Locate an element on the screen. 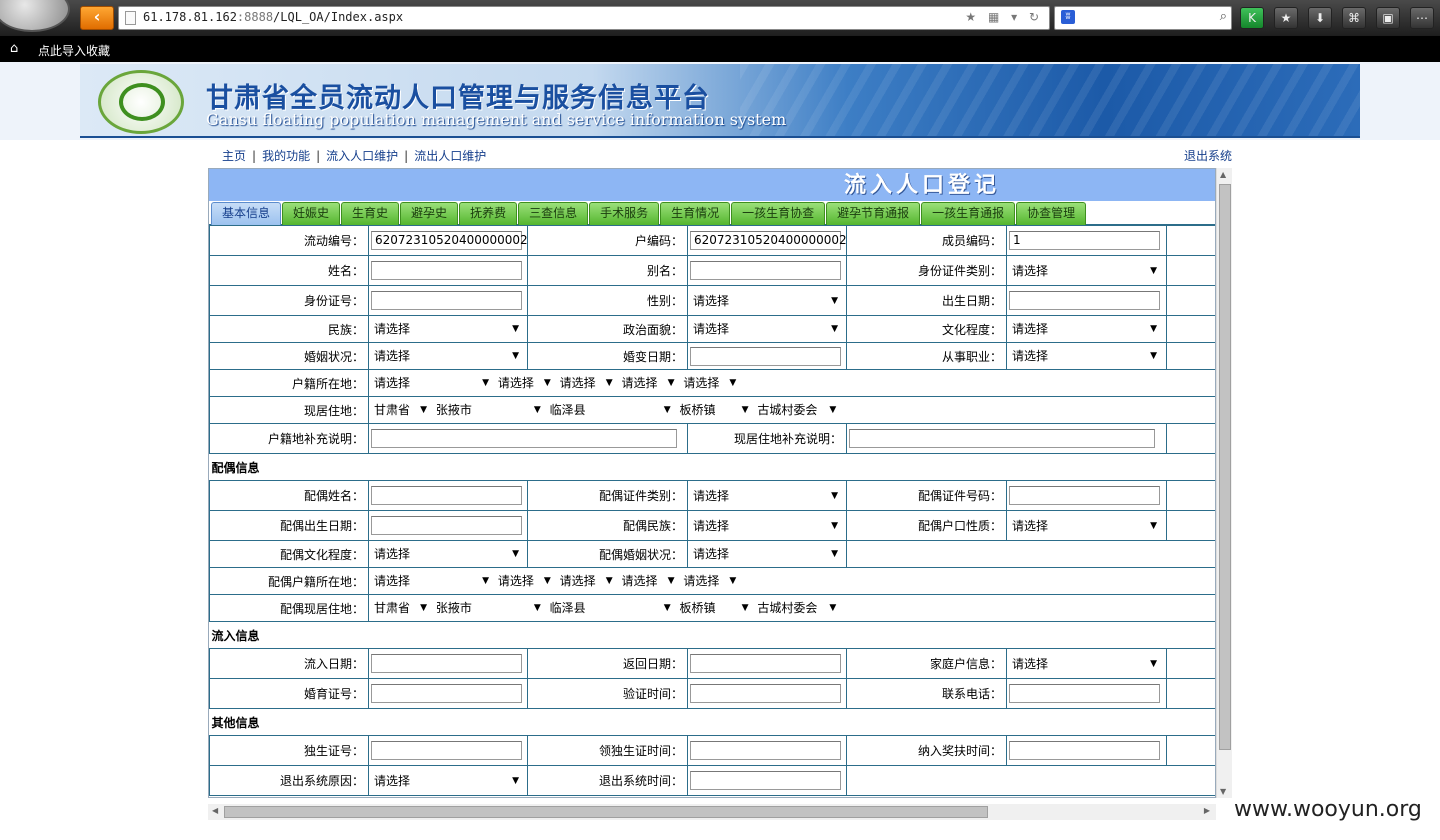 Image resolution: width=1440 pixels, height=840 pixels. vertical-scrollbar: ▲ ▼ is located at coordinates (1224, 483).